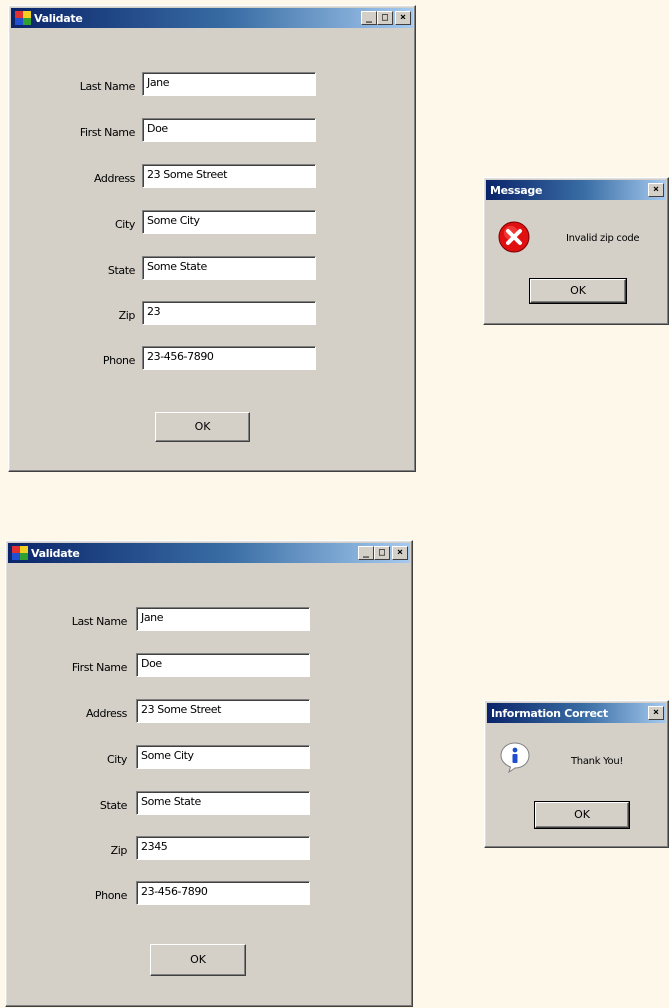 This screenshot has height=1008, width=669. I want to click on dialog-title-bar: Information Correct ×, so click(576, 713).